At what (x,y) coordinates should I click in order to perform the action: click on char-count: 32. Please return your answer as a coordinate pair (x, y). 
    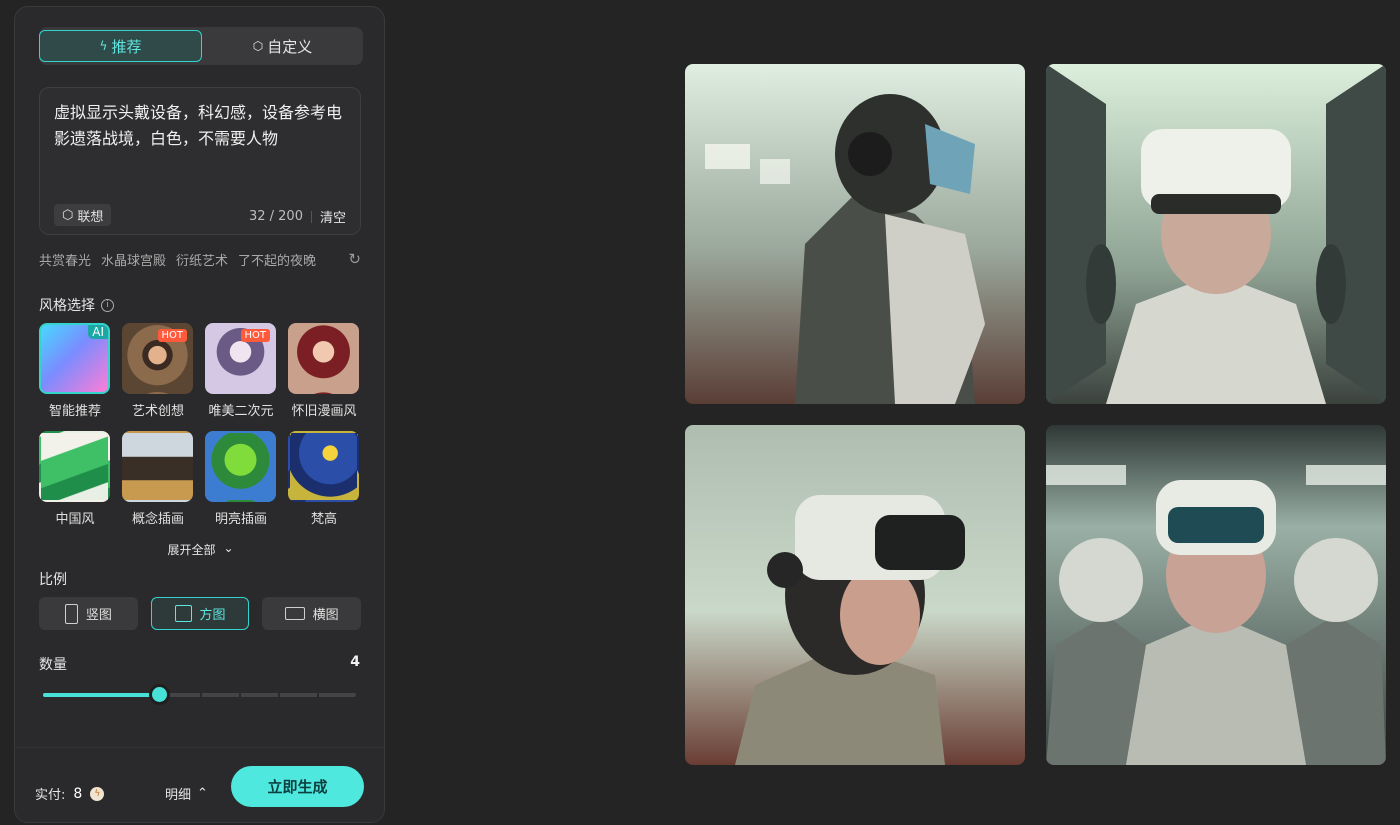
    Looking at the image, I should click on (257, 216).